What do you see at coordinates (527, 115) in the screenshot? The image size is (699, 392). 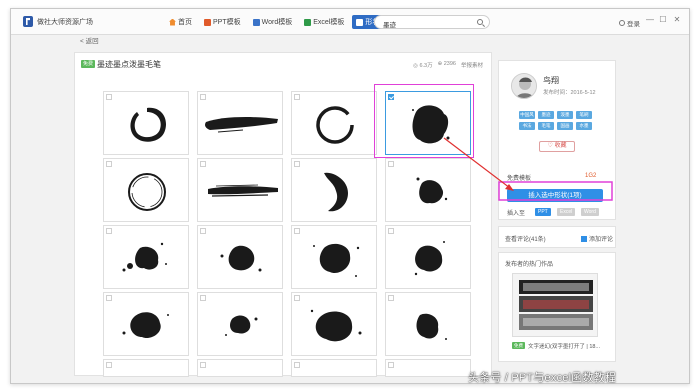 I see `tag-item: 中国风` at bounding box center [527, 115].